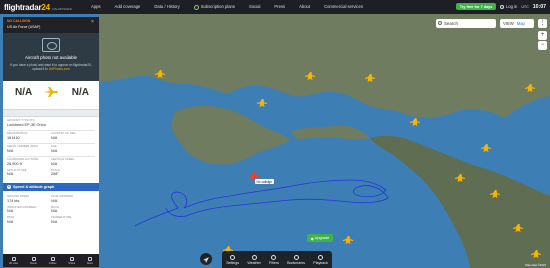 The height and width of the screenshot is (268, 550). What do you see at coordinates (525, 6) in the screenshot?
I see `utc-label: UTC` at bounding box center [525, 6].